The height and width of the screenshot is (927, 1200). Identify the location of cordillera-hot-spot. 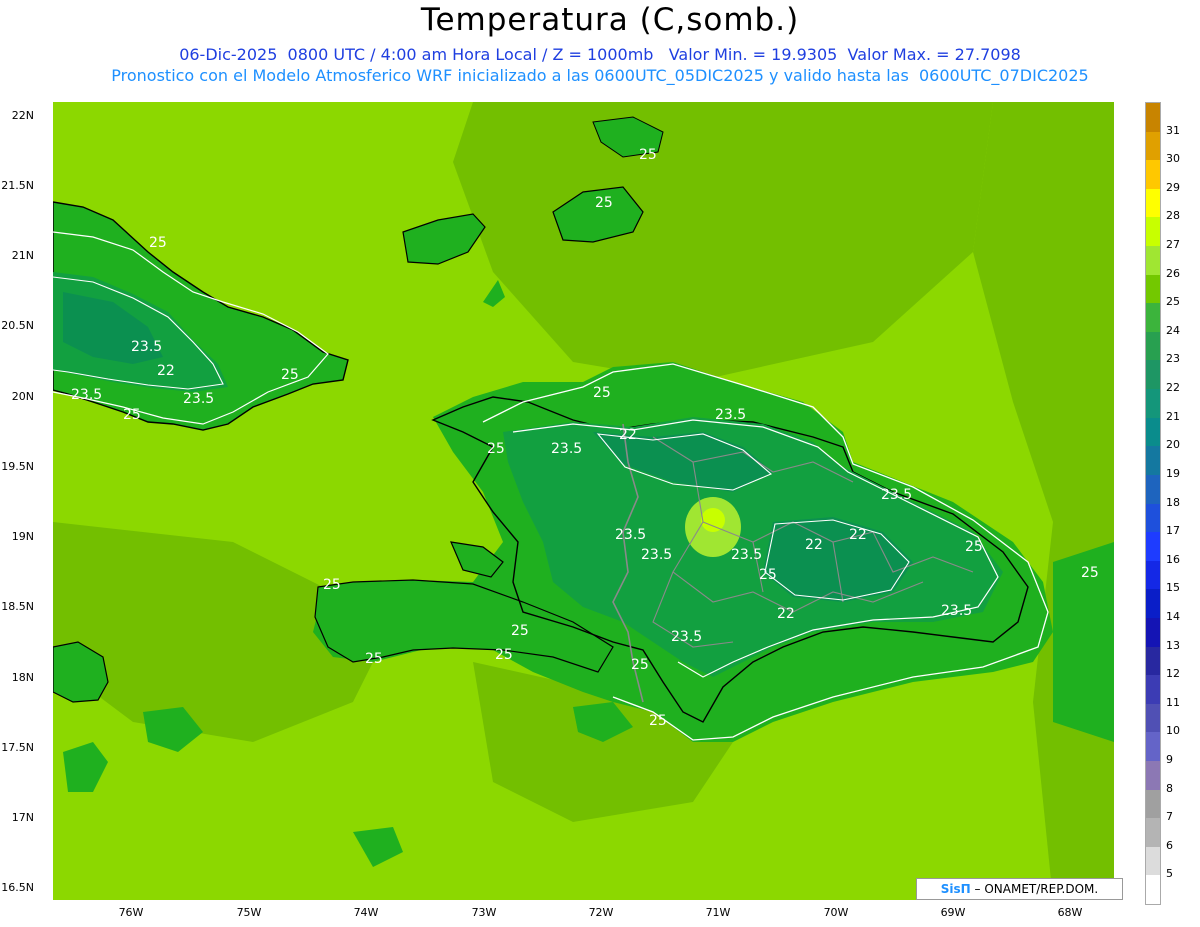
(713, 520).